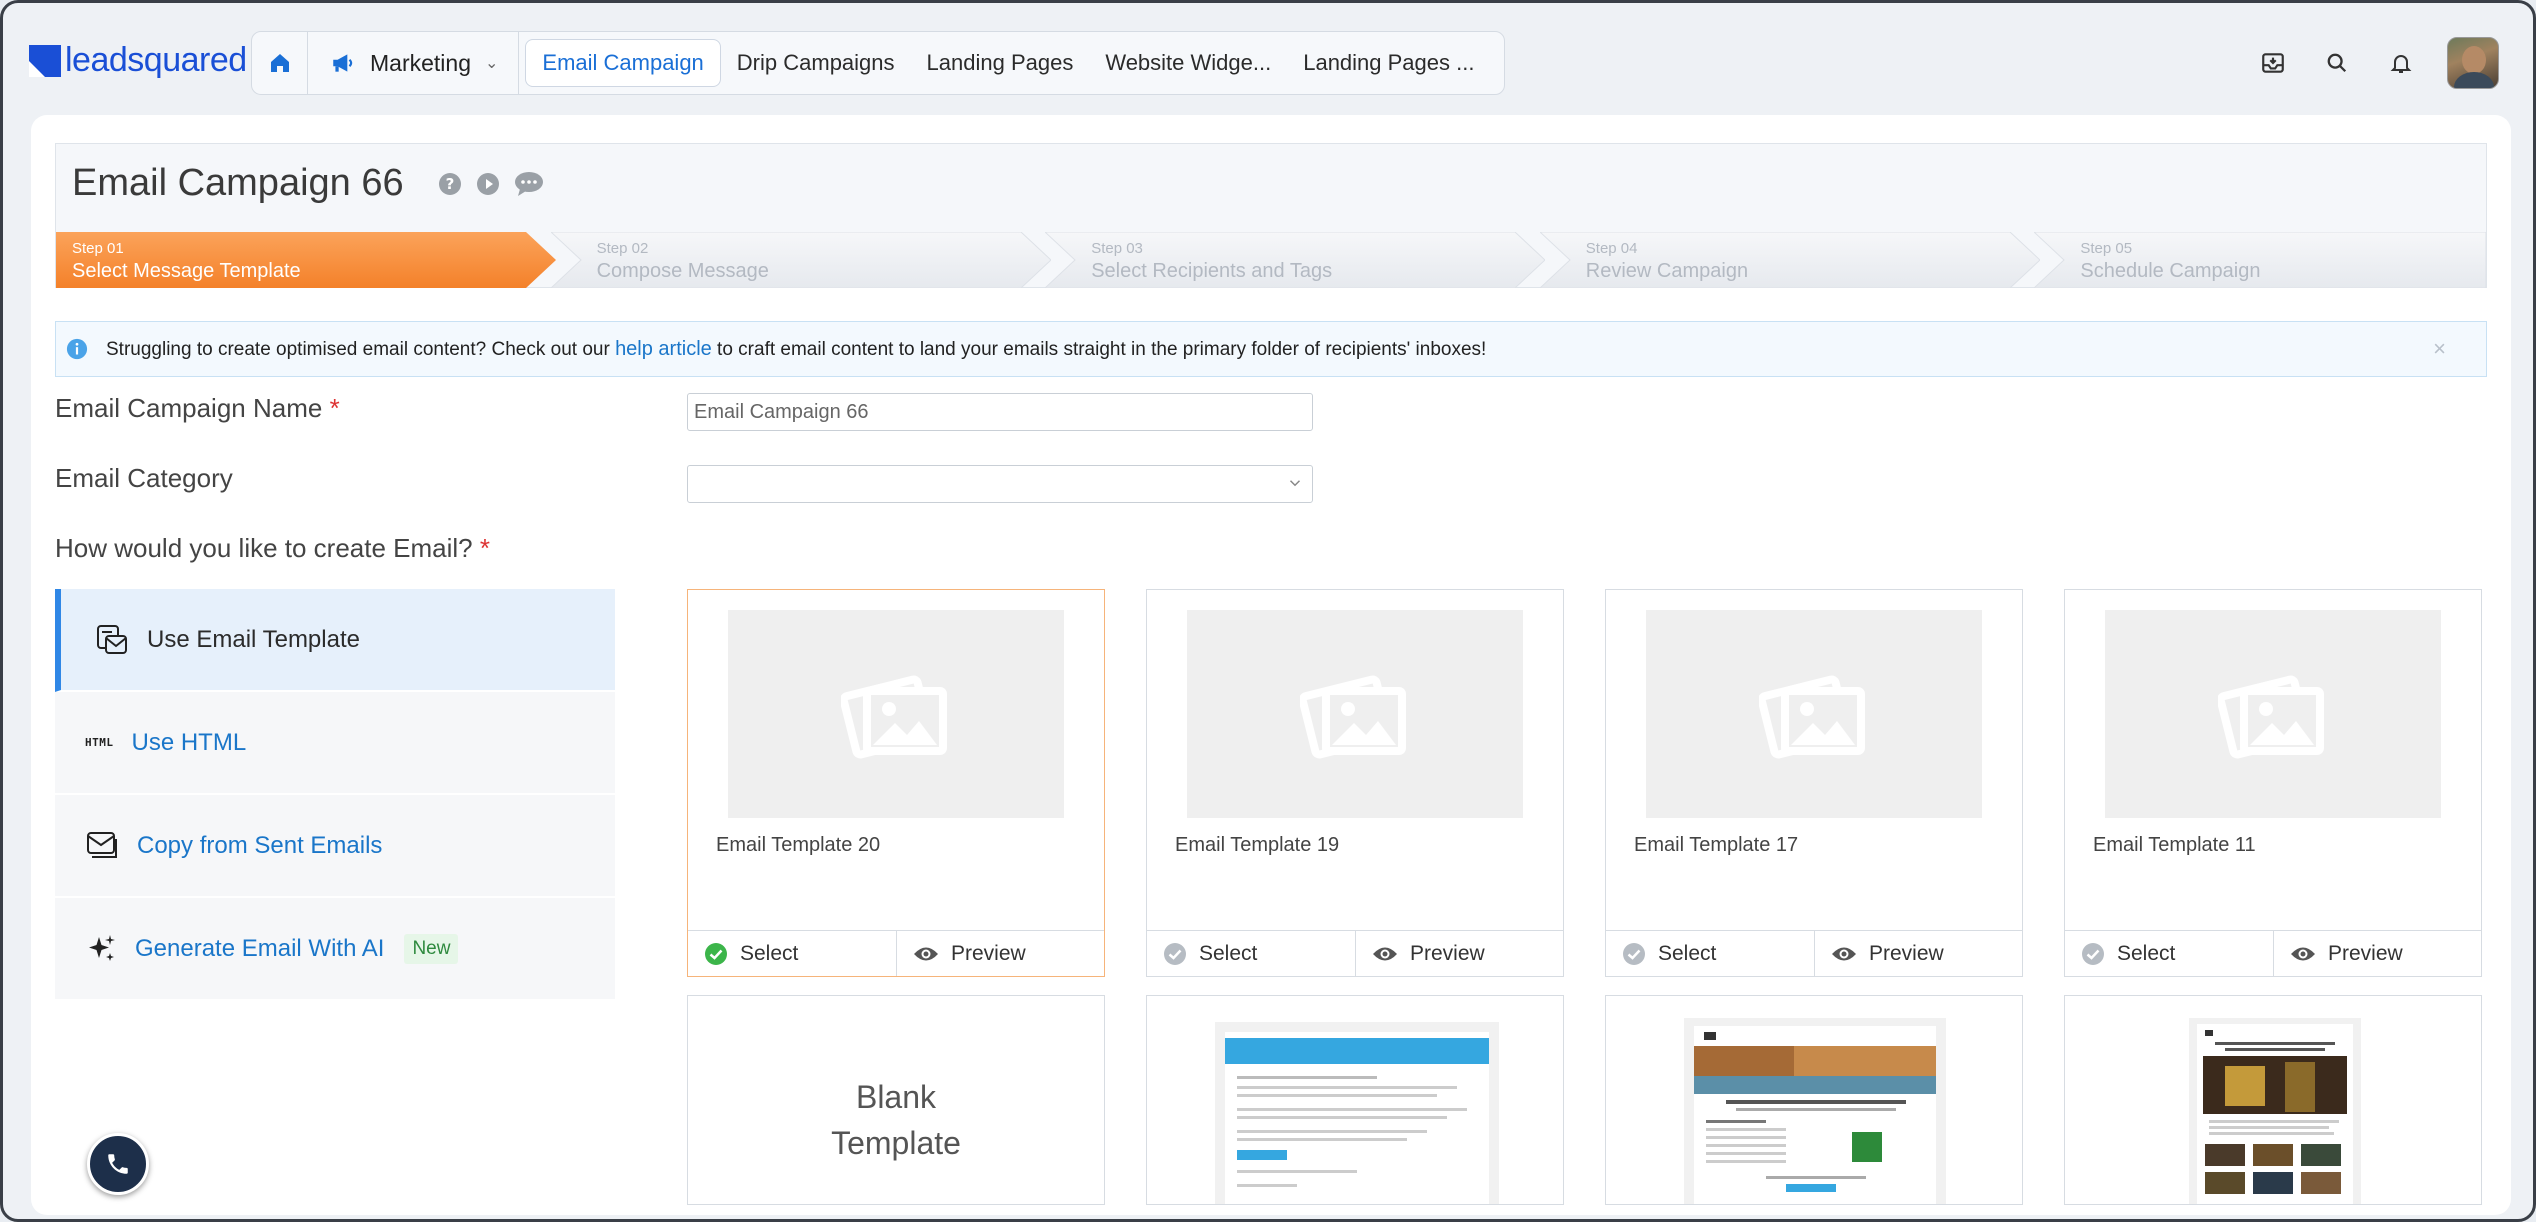 The height and width of the screenshot is (1222, 2536). I want to click on chat-button, so click(529, 184).